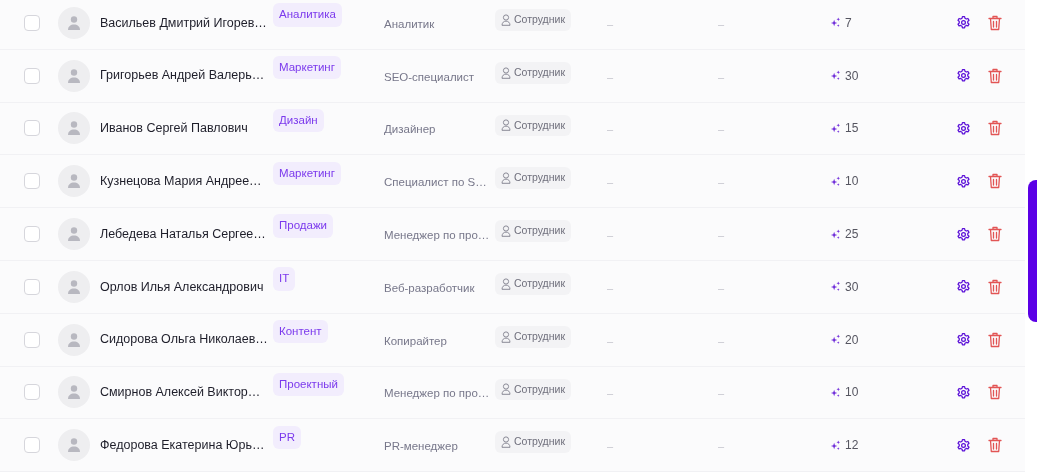 This screenshot has height=476, width=1037. I want to click on position-text: Аналитик, so click(409, 23).